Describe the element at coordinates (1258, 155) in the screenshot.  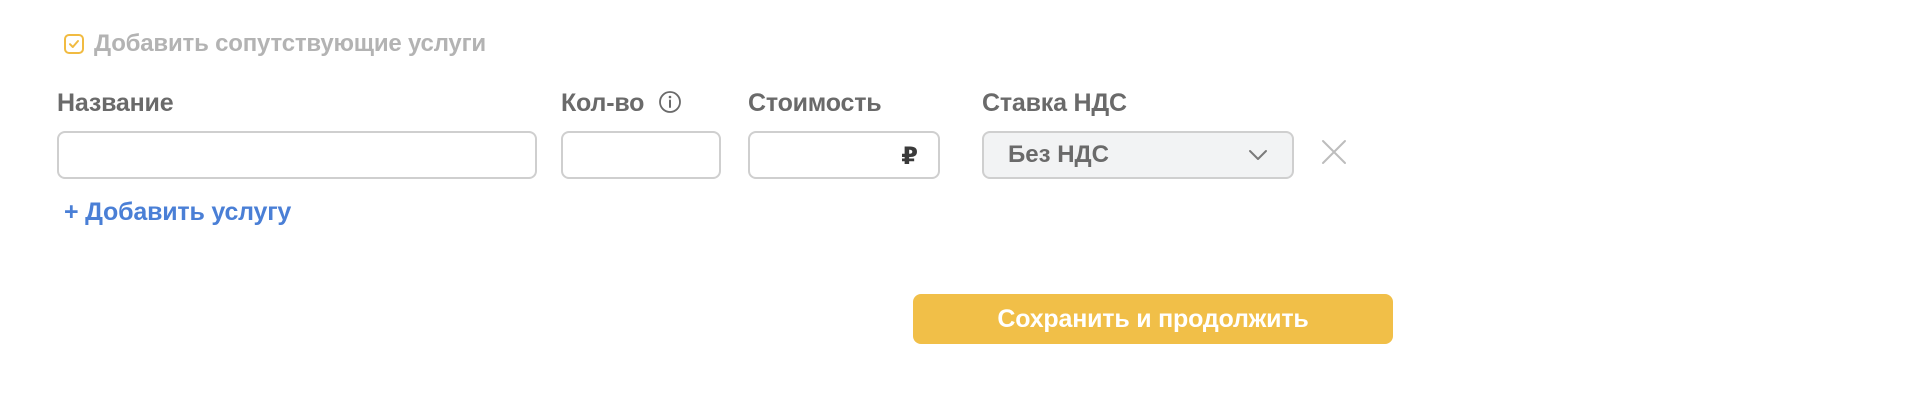
I see `chevron-down-icon` at that location.